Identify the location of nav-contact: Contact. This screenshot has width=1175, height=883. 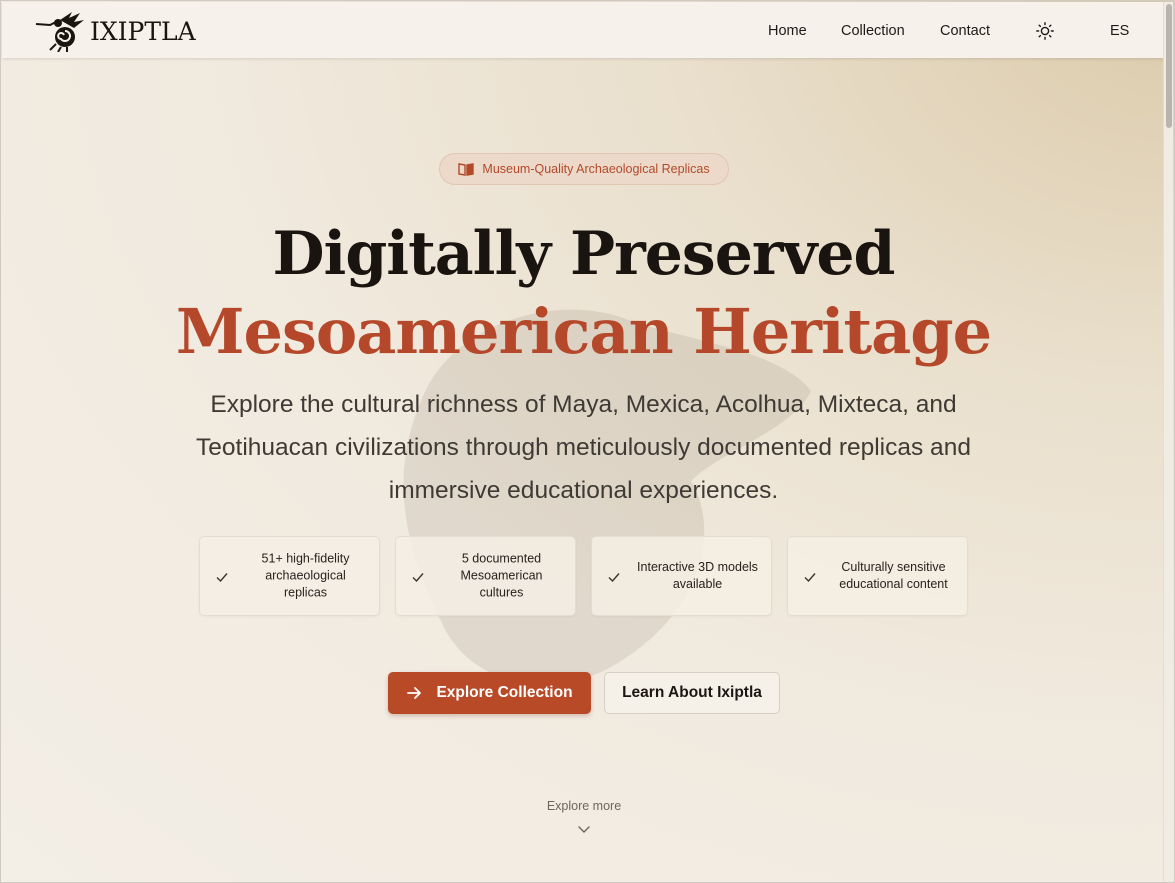
(965, 31).